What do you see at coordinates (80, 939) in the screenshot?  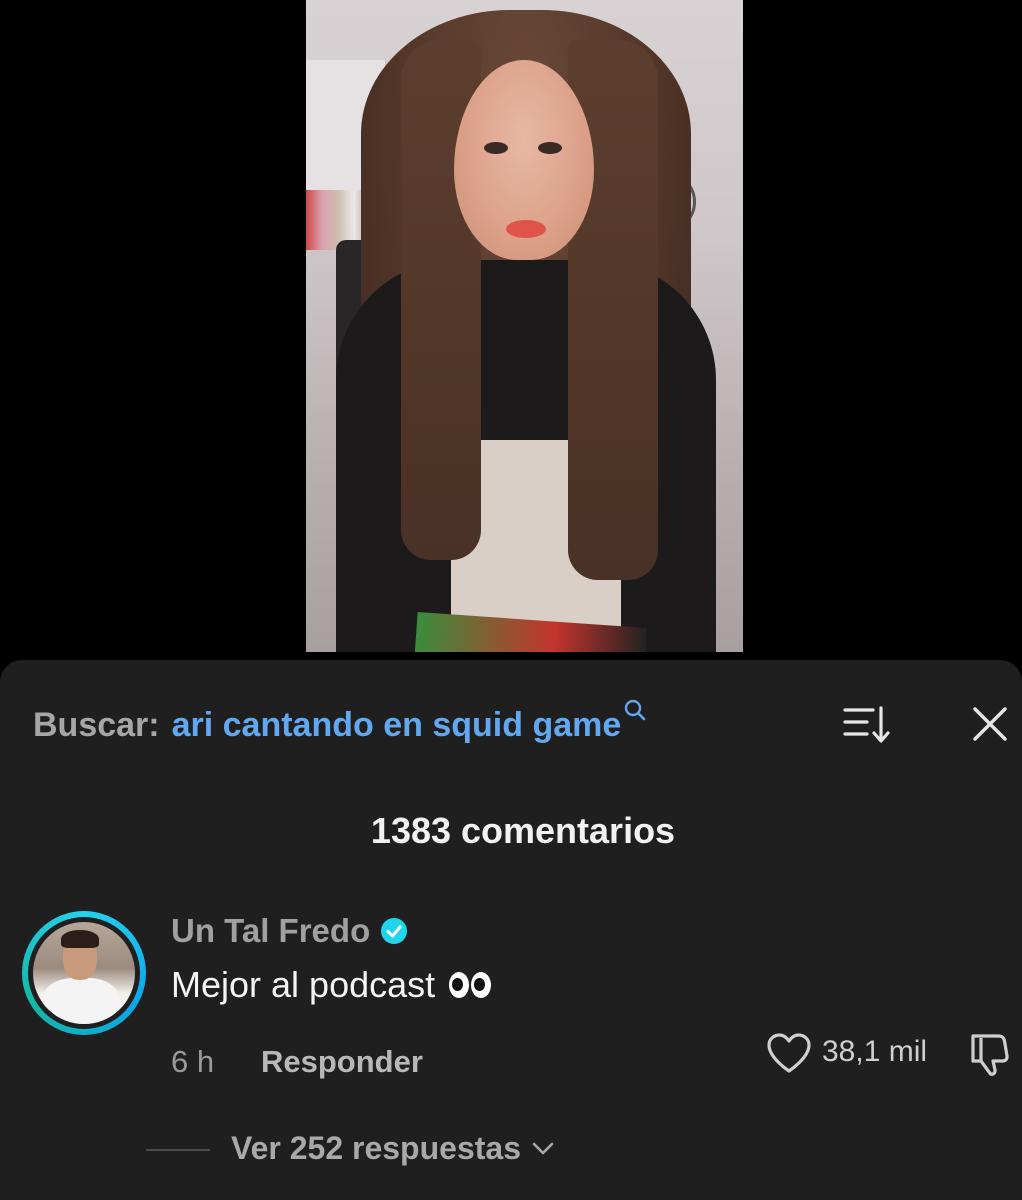 I see `avatar-hair` at bounding box center [80, 939].